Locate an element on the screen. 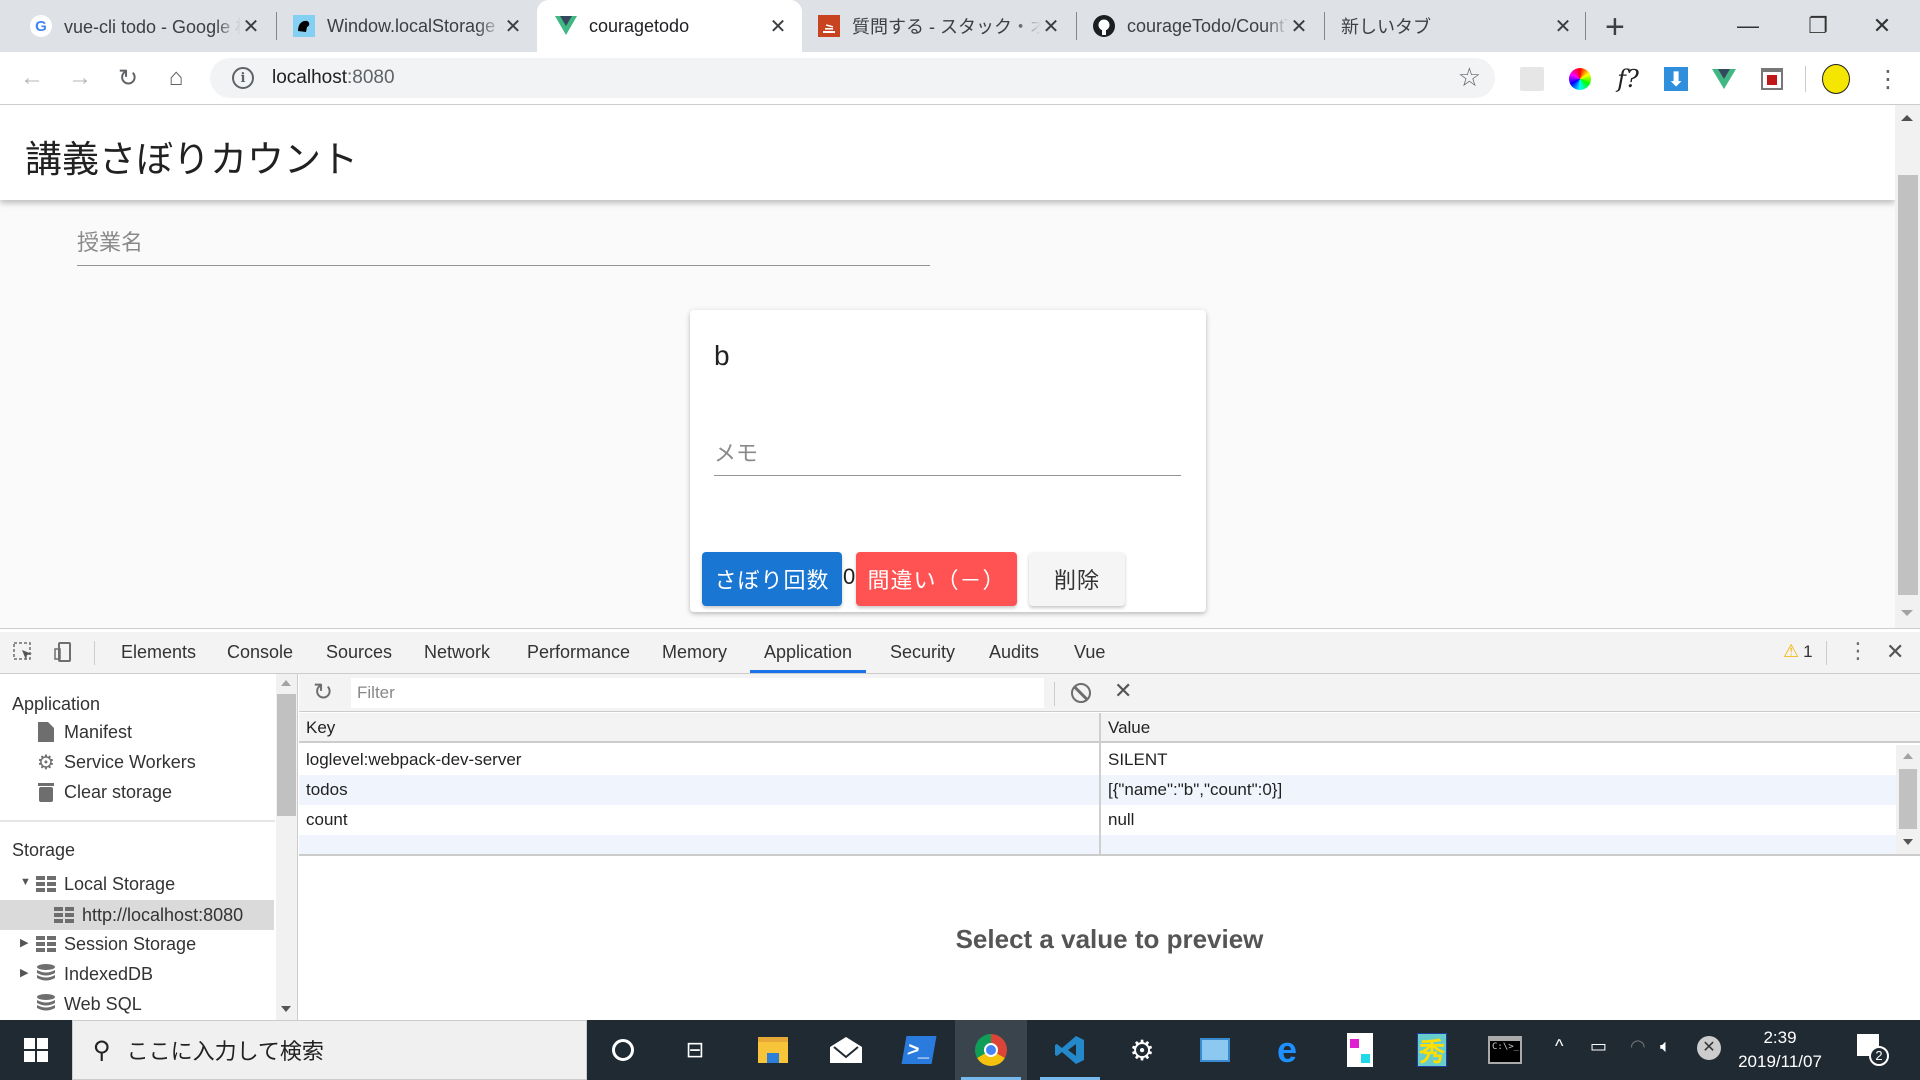 The width and height of the screenshot is (1920, 1080). devtools-tab-audits: Audits is located at coordinates (1014, 652).